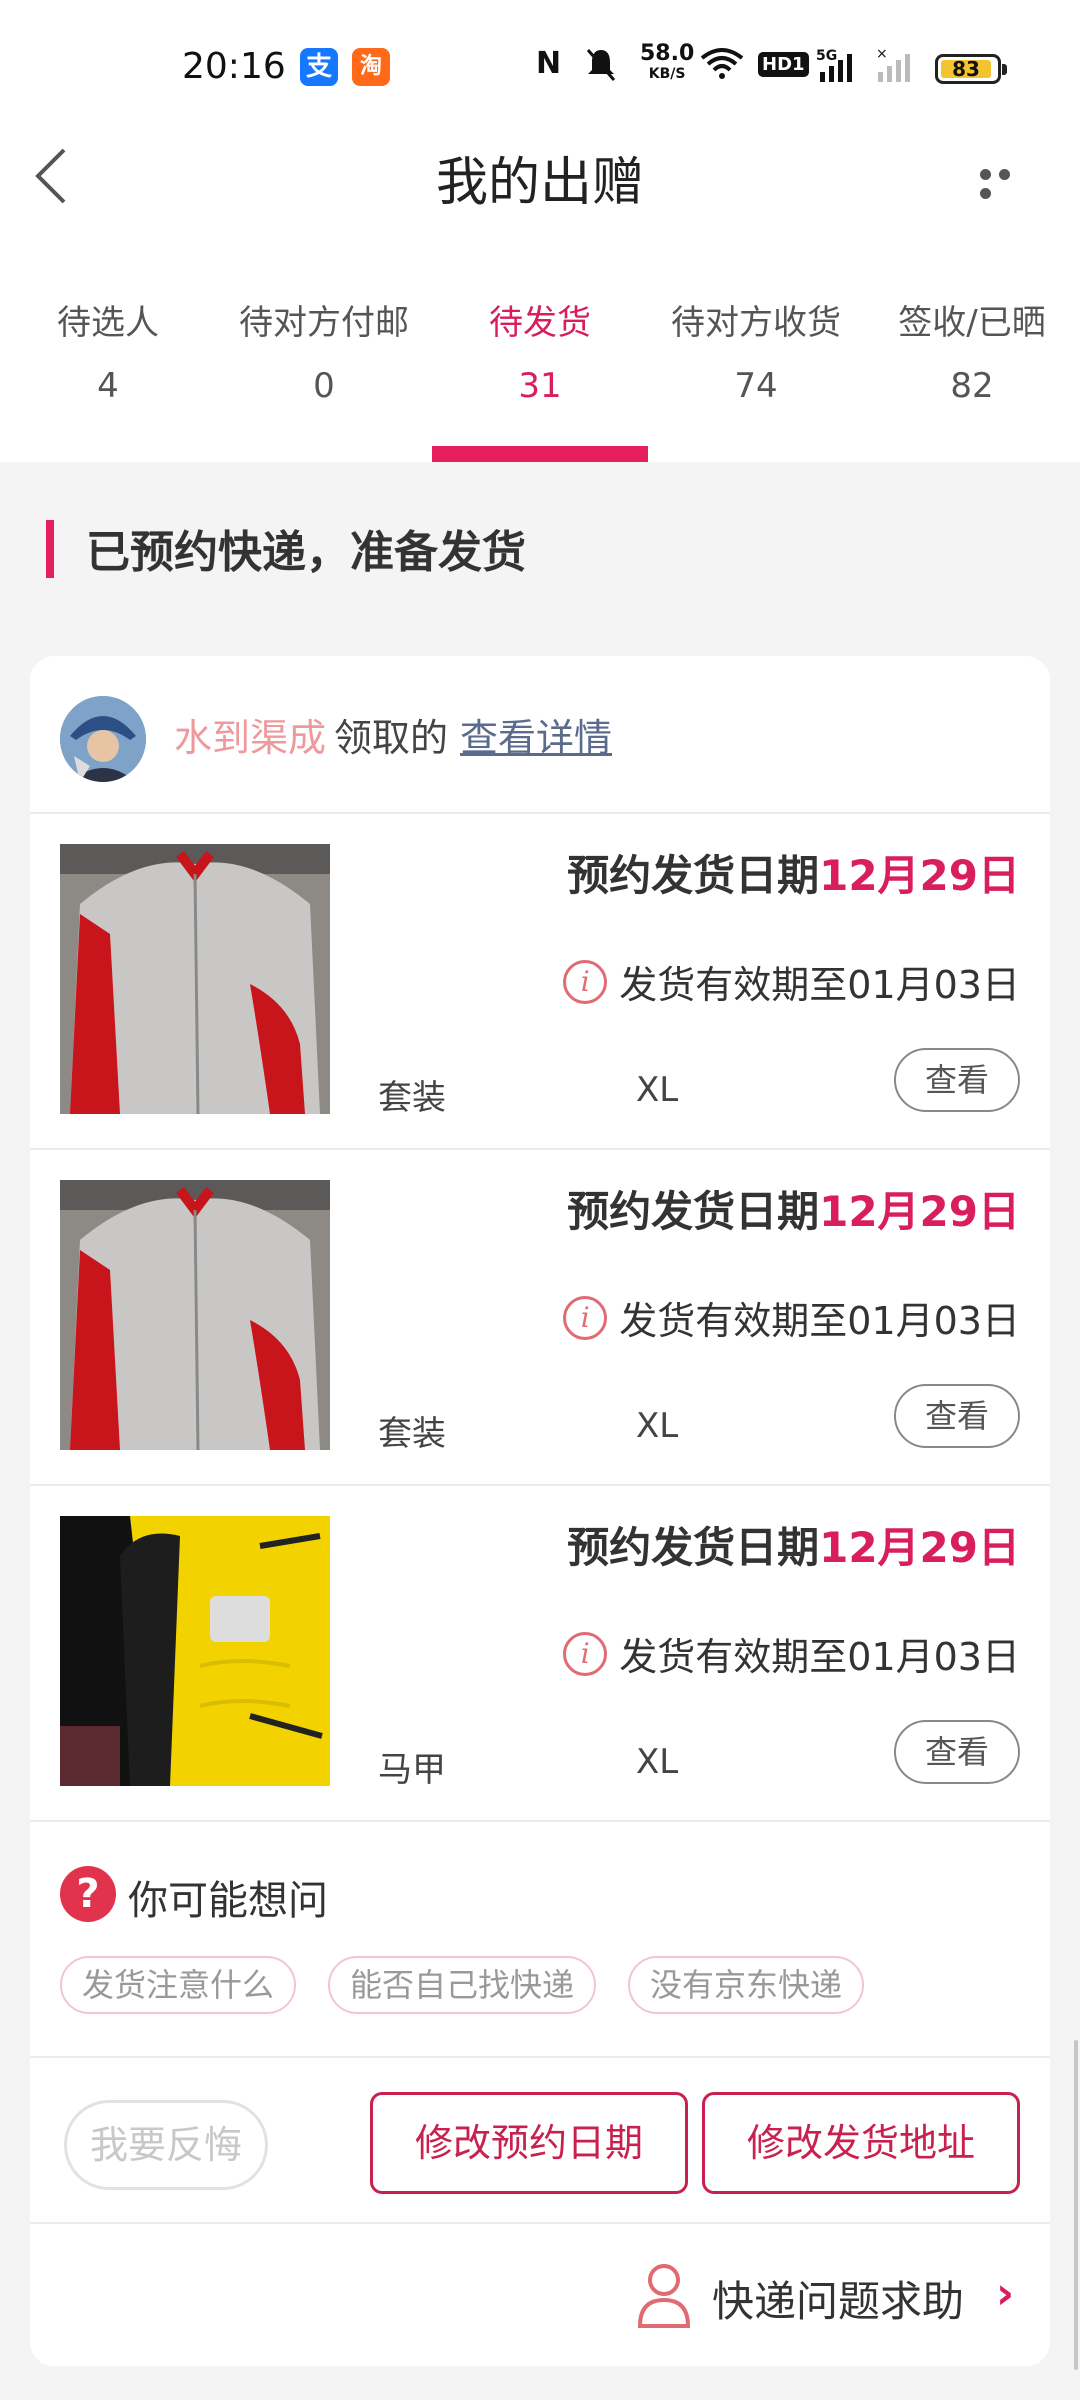 The width and height of the screenshot is (1080, 2400). What do you see at coordinates (306, 552) in the screenshot?
I see `section-title: 已预约快递，准备发货` at bounding box center [306, 552].